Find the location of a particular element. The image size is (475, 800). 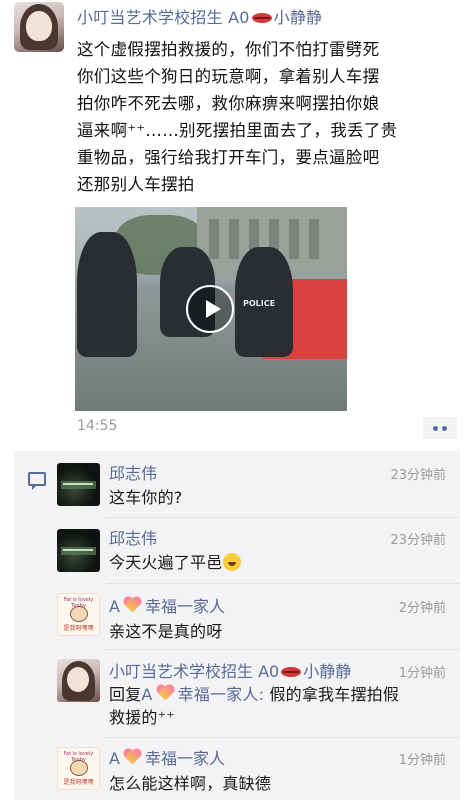

comment-text: 今天火遍了平邑 is located at coordinates (175, 562).